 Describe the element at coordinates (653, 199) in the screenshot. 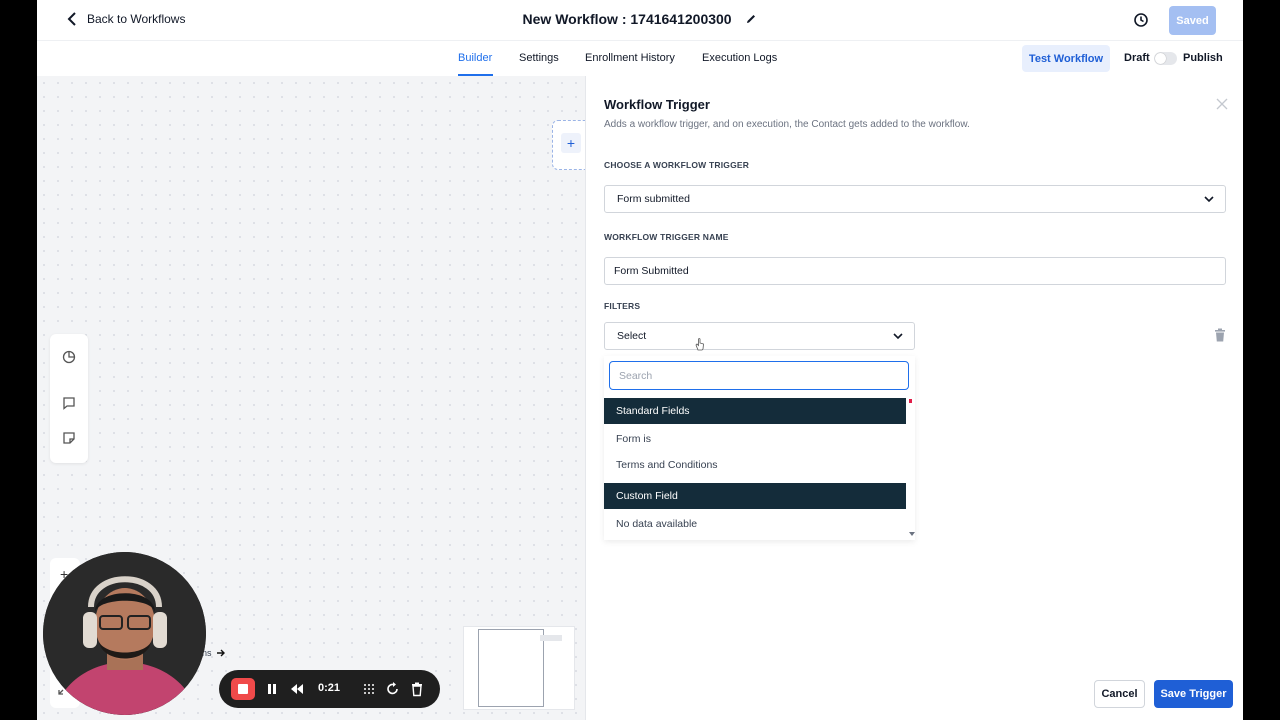

I see `trigger-select-value: Form submitted` at that location.